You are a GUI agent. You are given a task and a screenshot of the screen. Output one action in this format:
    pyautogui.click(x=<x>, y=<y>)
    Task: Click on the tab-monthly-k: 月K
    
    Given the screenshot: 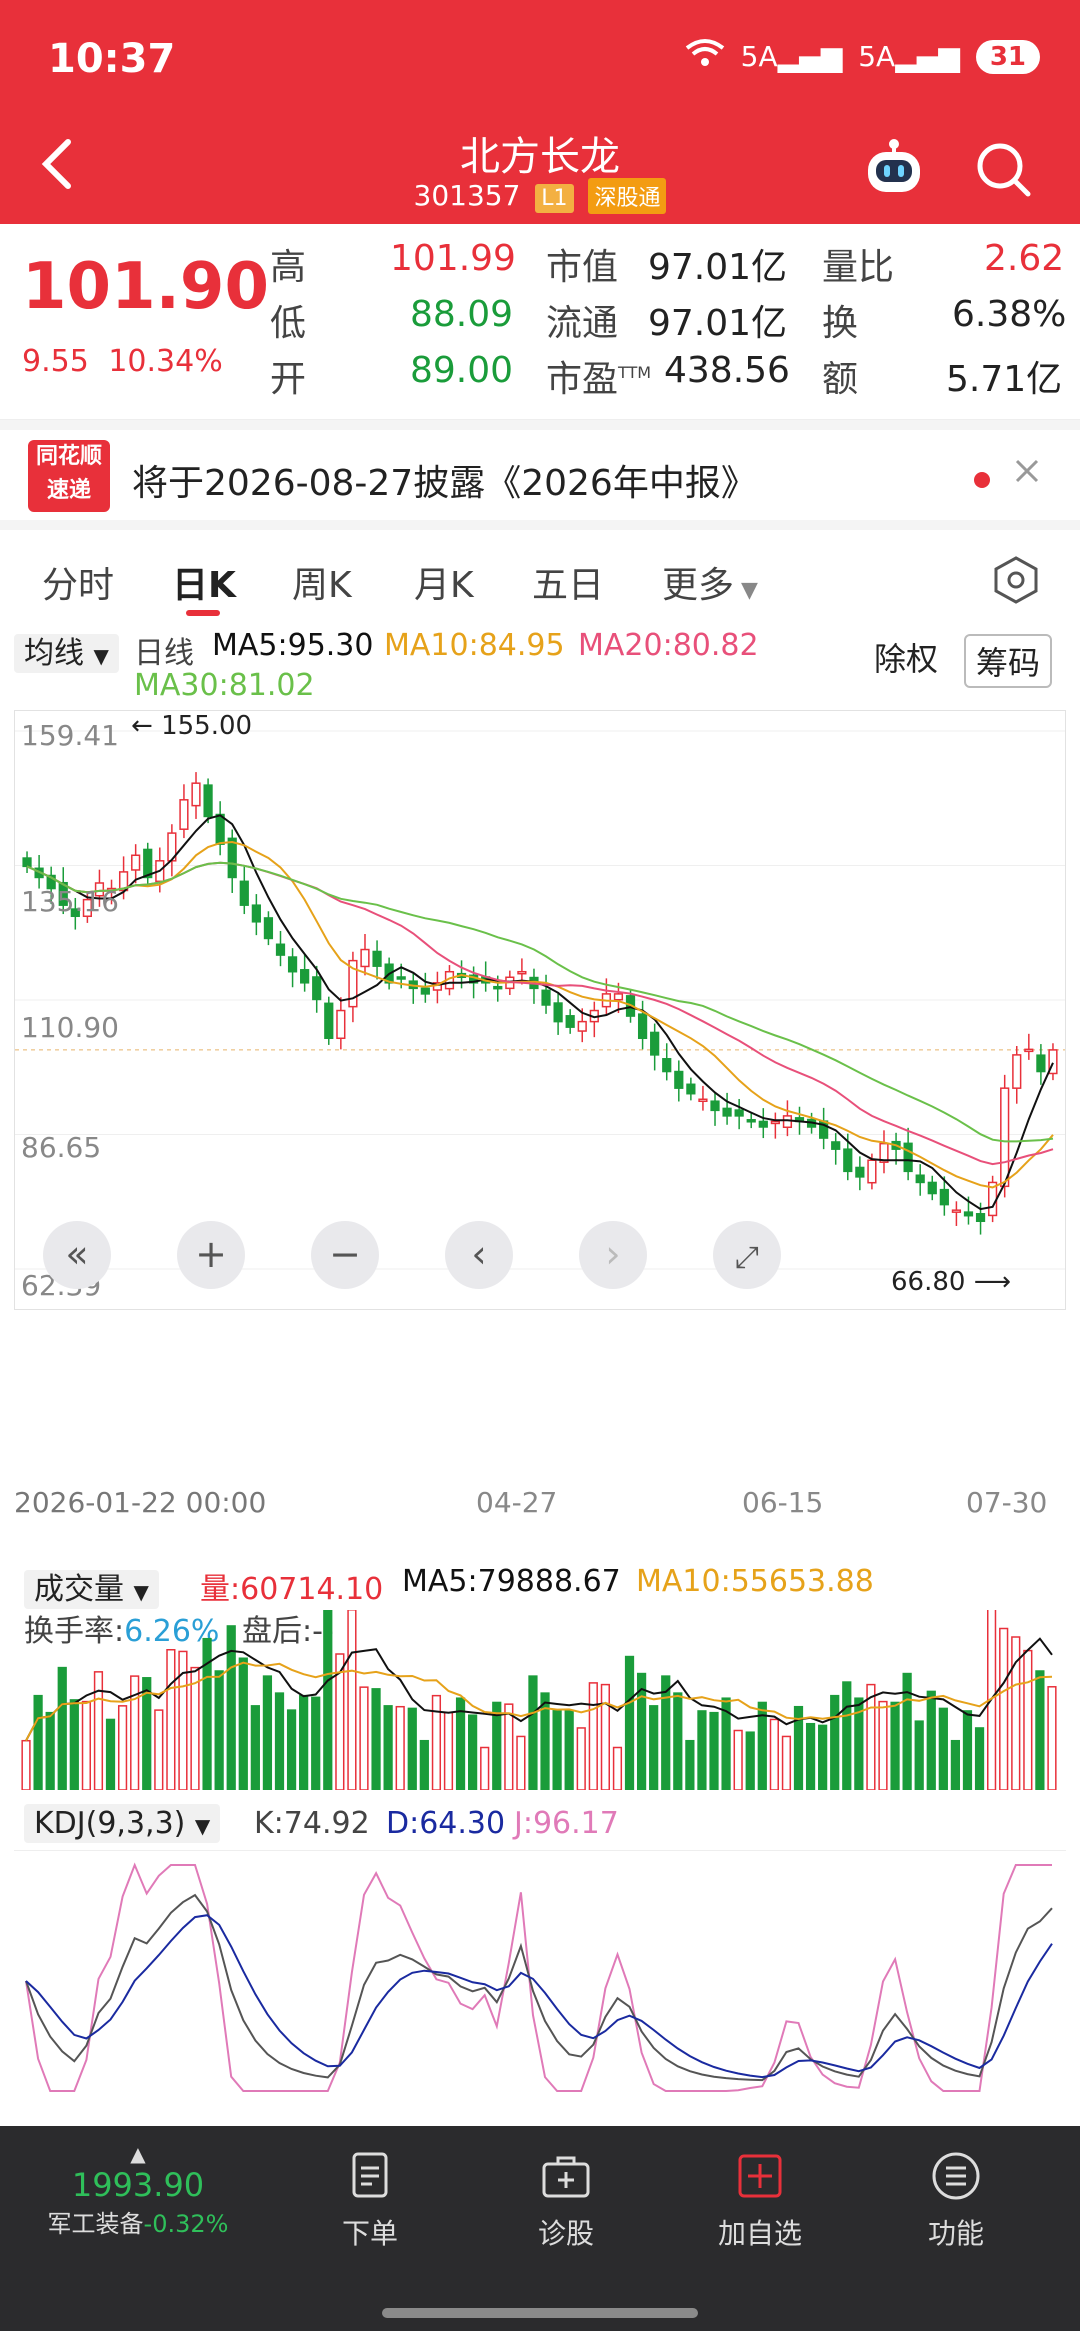 What is the action you would take?
    pyautogui.click(x=444, y=582)
    